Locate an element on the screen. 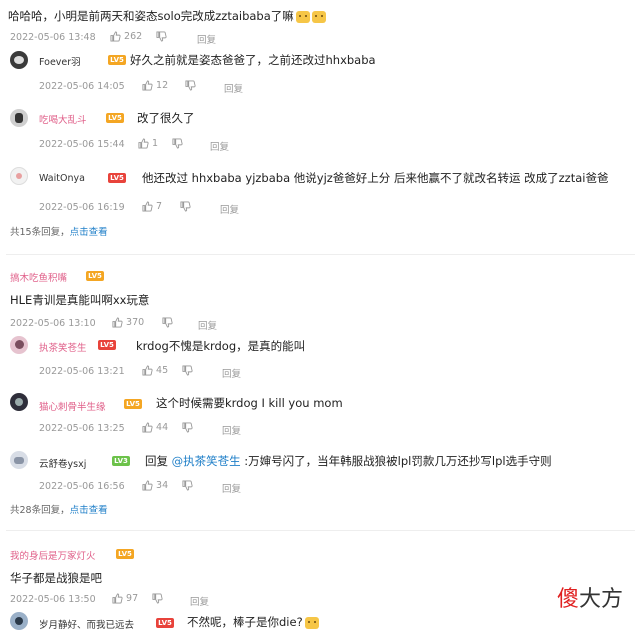  grin-emoji is located at coordinates (311, 622).